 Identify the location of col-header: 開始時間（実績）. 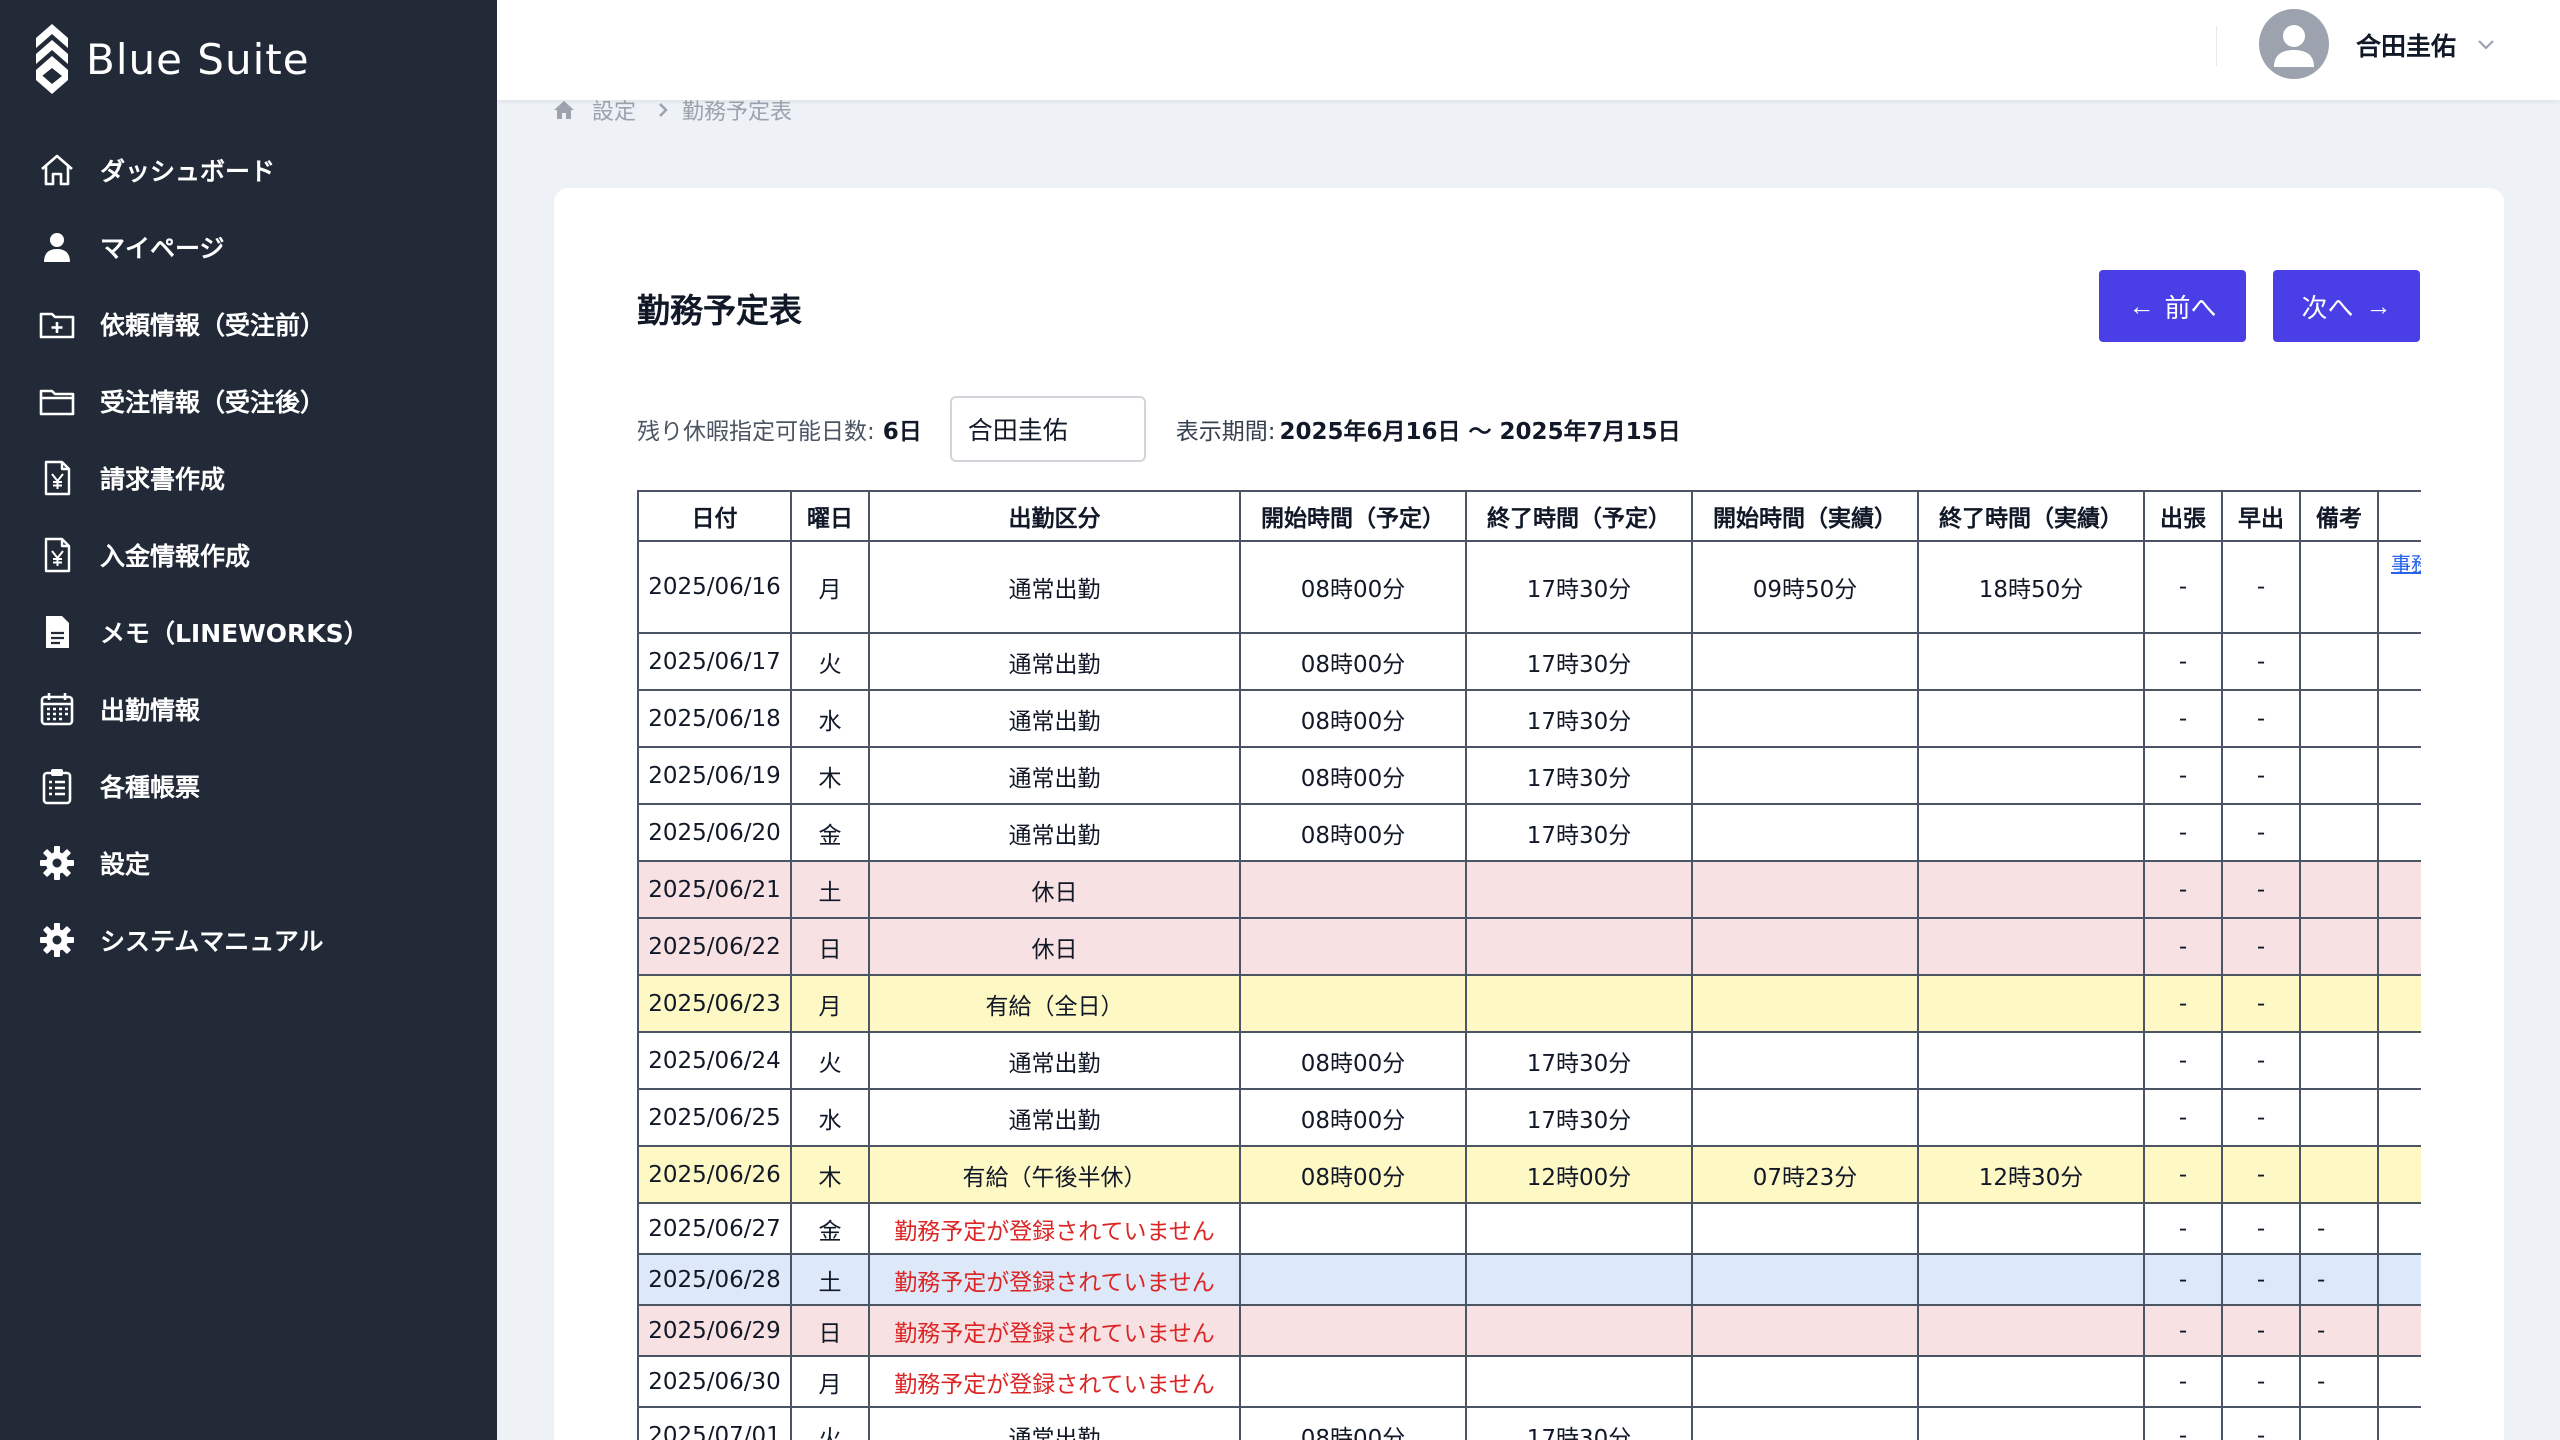
(1805, 516).